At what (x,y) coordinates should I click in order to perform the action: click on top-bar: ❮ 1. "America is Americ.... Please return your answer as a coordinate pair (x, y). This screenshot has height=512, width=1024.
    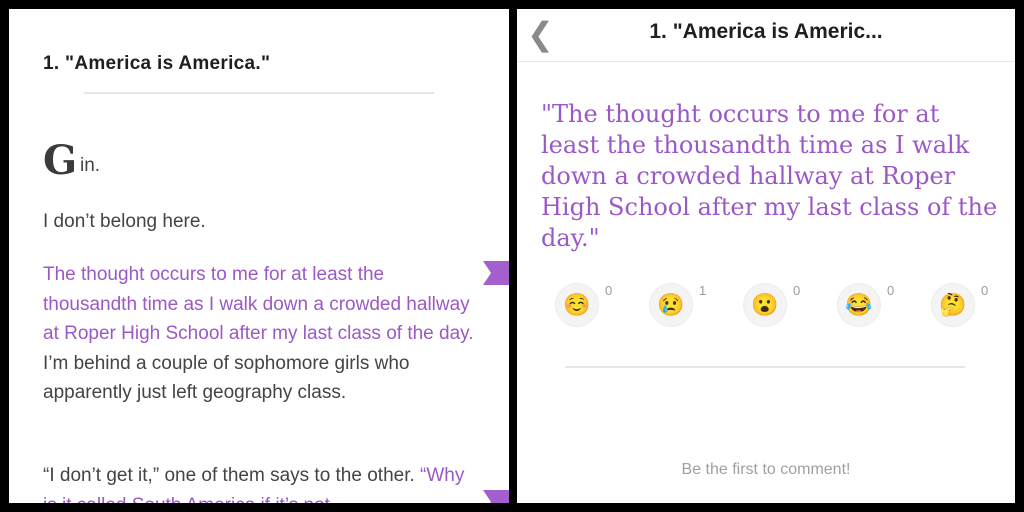
    Looking at the image, I should click on (766, 35).